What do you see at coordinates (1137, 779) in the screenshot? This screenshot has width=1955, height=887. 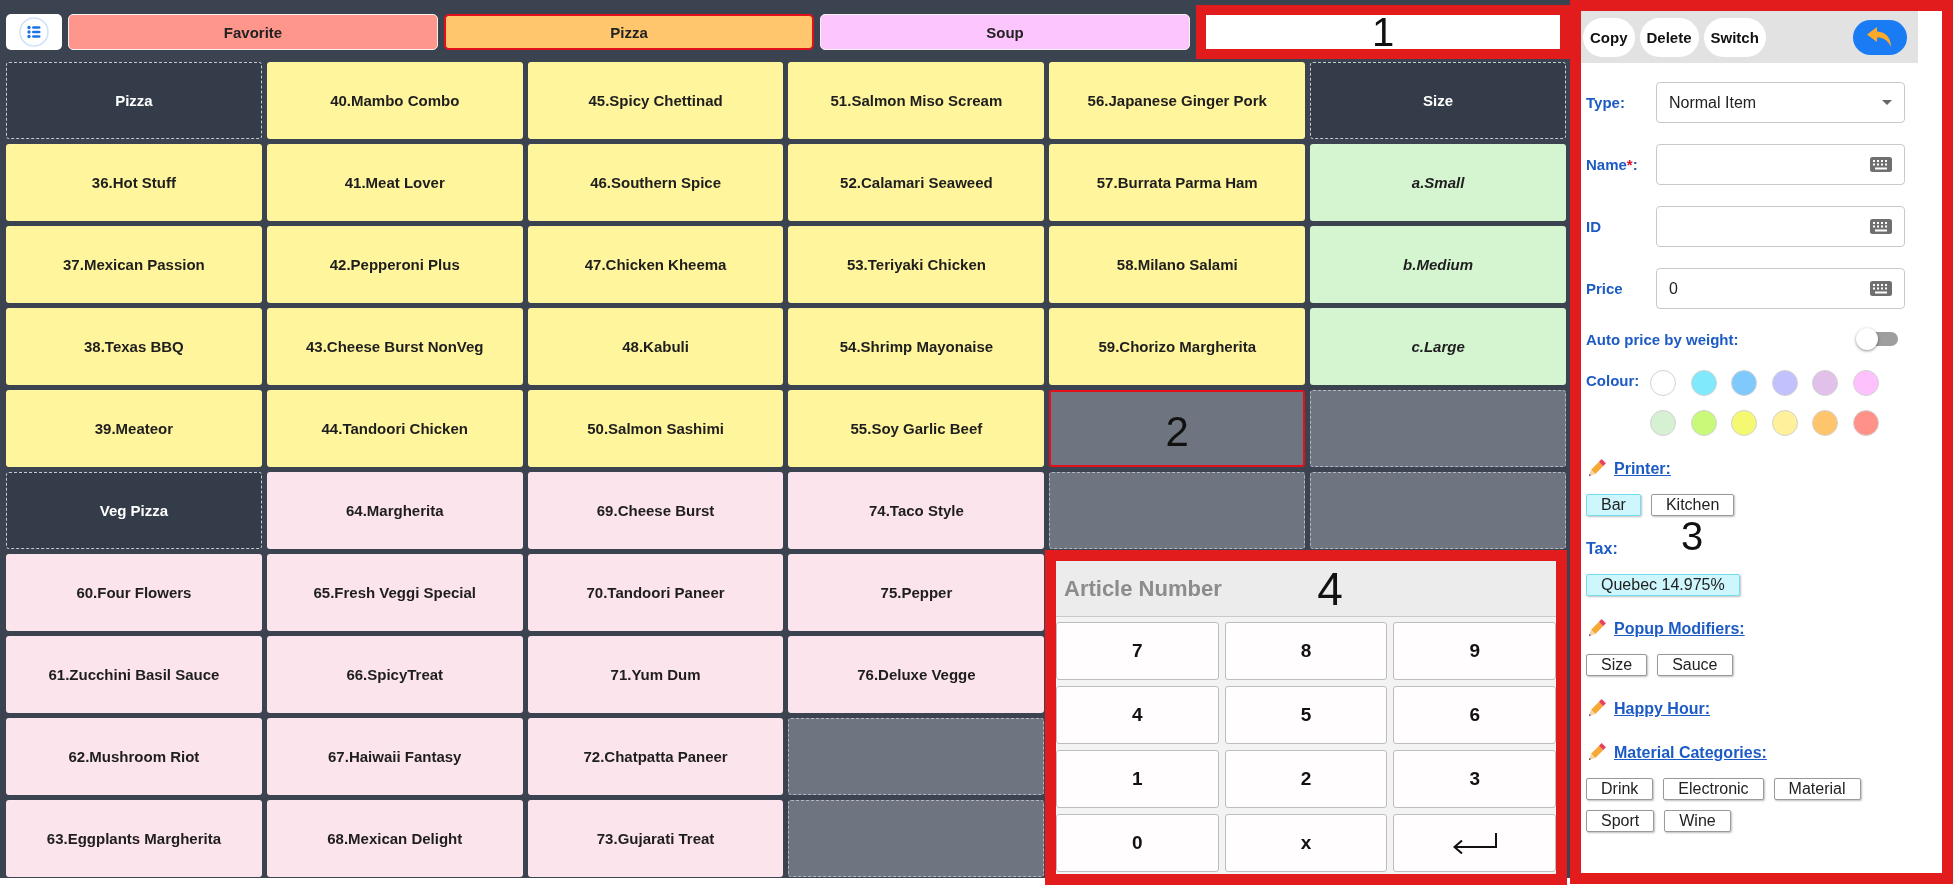 I see `numpad-key: 1` at bounding box center [1137, 779].